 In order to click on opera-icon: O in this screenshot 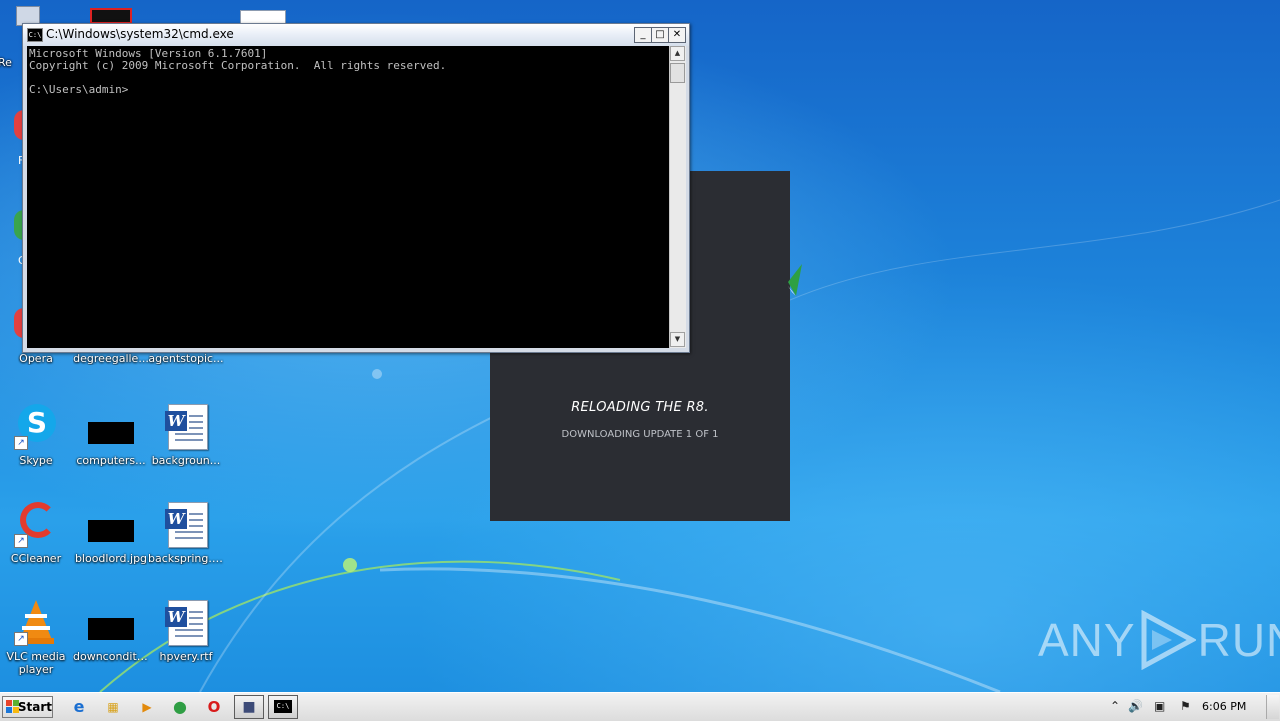, I will do `click(214, 707)`.